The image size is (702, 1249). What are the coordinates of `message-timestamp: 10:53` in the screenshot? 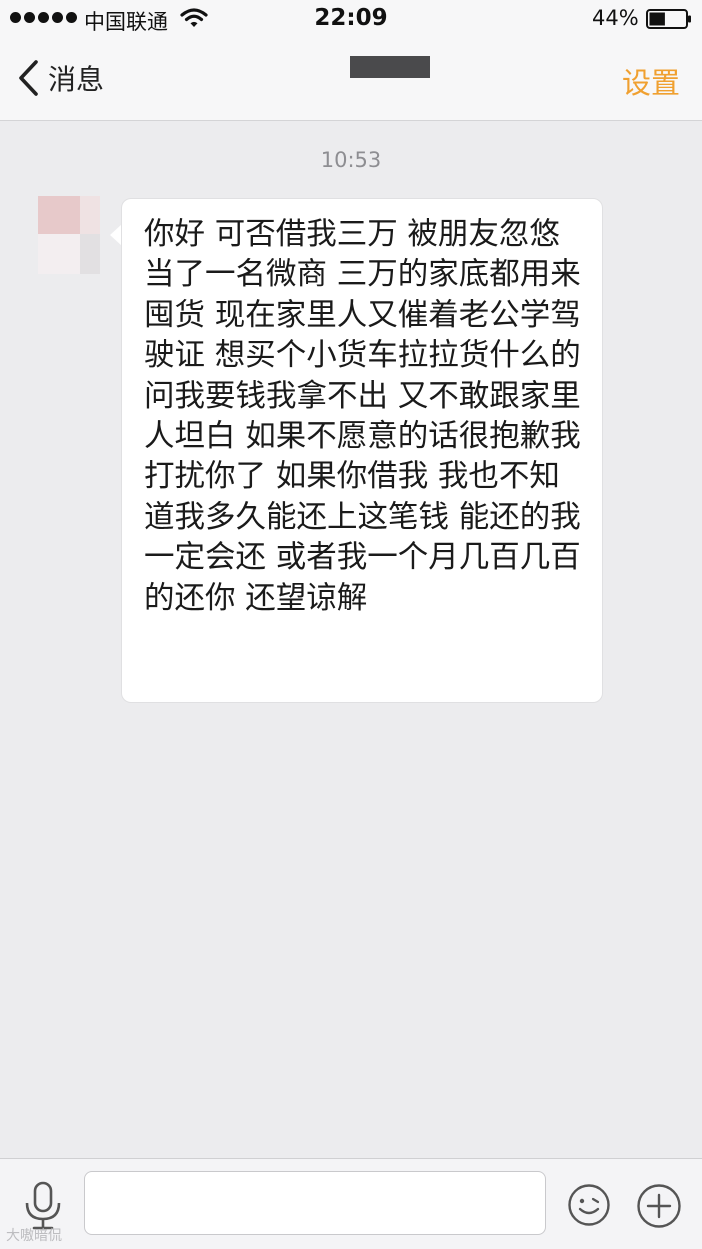 It's located at (351, 160).